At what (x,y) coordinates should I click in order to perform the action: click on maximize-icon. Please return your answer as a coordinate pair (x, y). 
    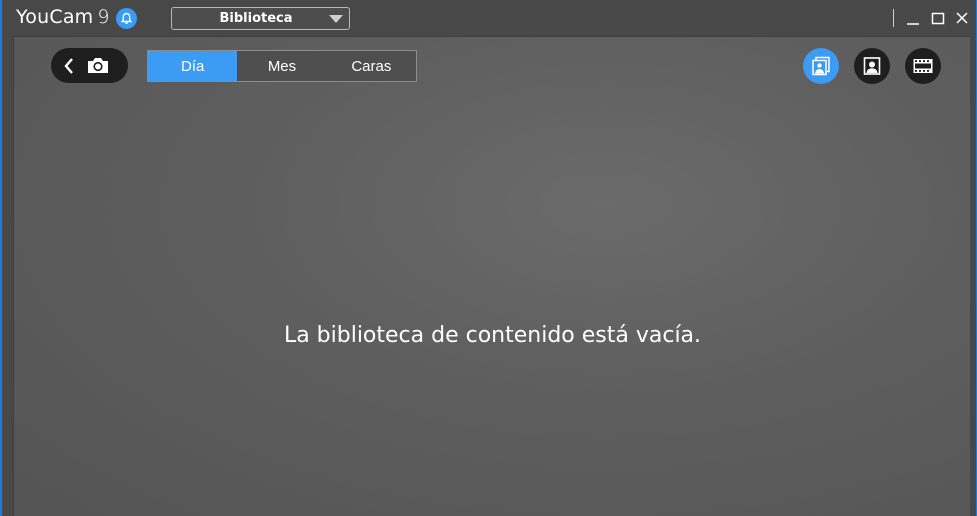
    Looking at the image, I should click on (938, 18).